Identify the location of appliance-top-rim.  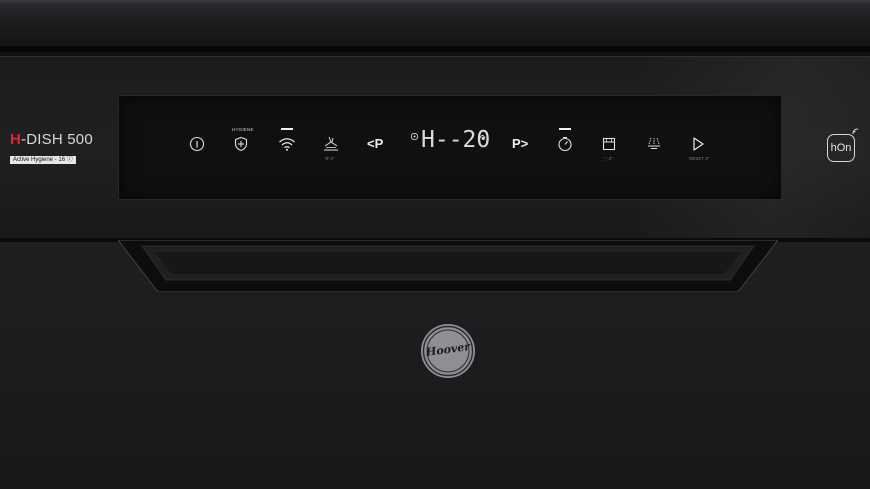
(435, 28).